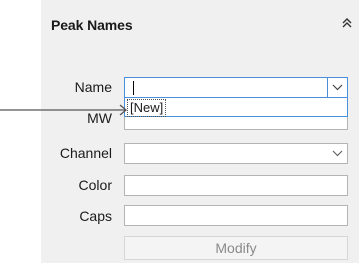 This screenshot has width=359, height=263. Describe the element at coordinates (95, 216) in the screenshot. I see `caps-label: Caps` at that location.